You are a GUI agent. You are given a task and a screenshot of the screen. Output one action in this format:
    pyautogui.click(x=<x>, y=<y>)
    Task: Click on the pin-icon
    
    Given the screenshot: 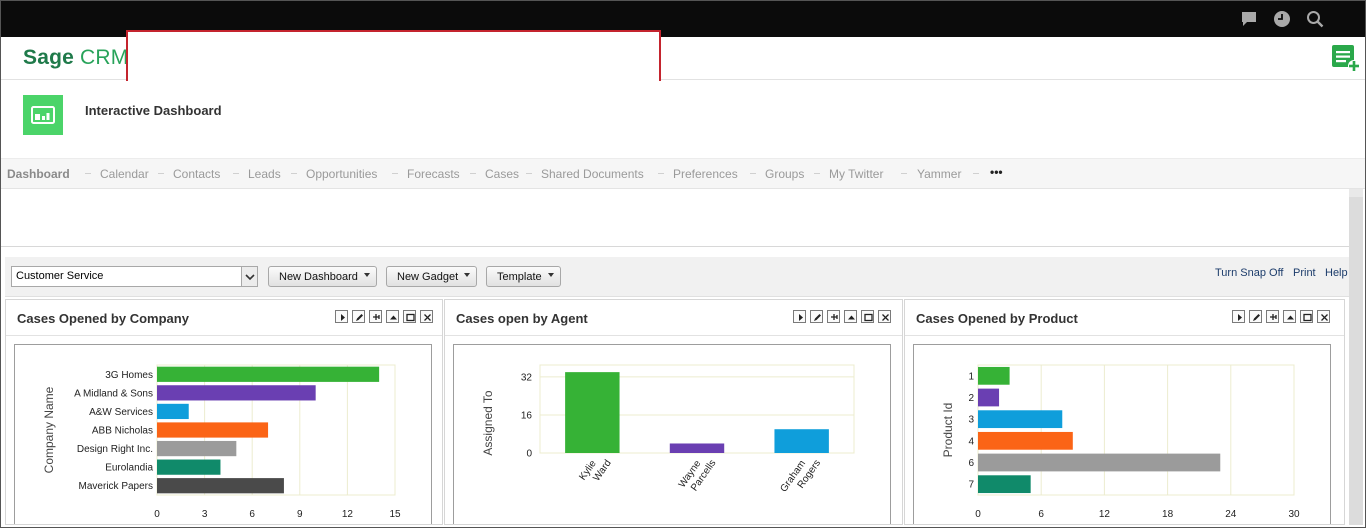 What is the action you would take?
    pyautogui.click(x=376, y=317)
    